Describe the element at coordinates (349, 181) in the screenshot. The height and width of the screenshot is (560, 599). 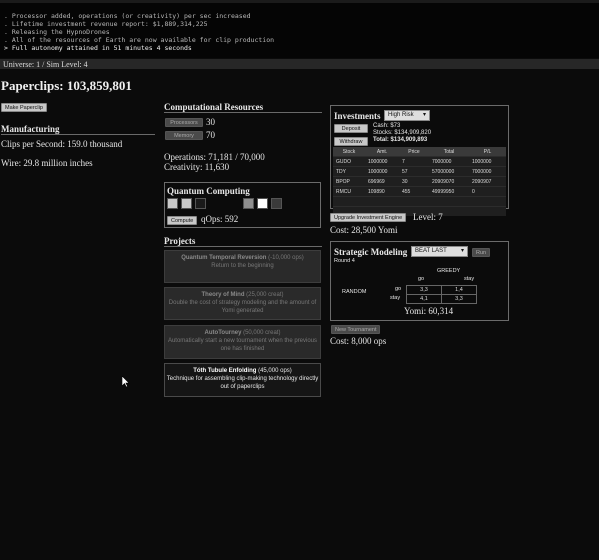
I see `table-cell: BPOP` at that location.